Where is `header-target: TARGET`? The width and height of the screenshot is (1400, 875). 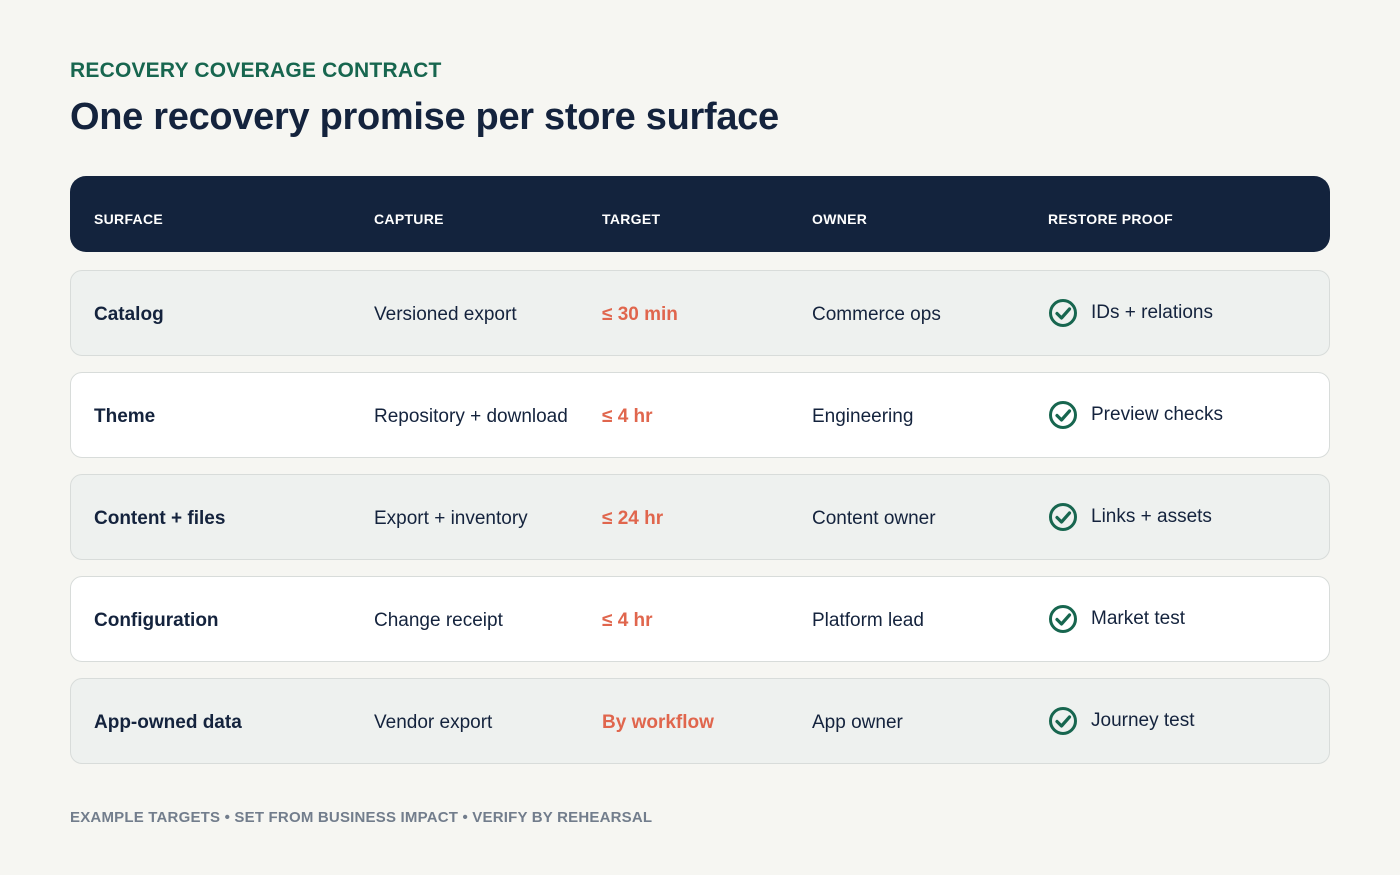 header-target: TARGET is located at coordinates (631, 219).